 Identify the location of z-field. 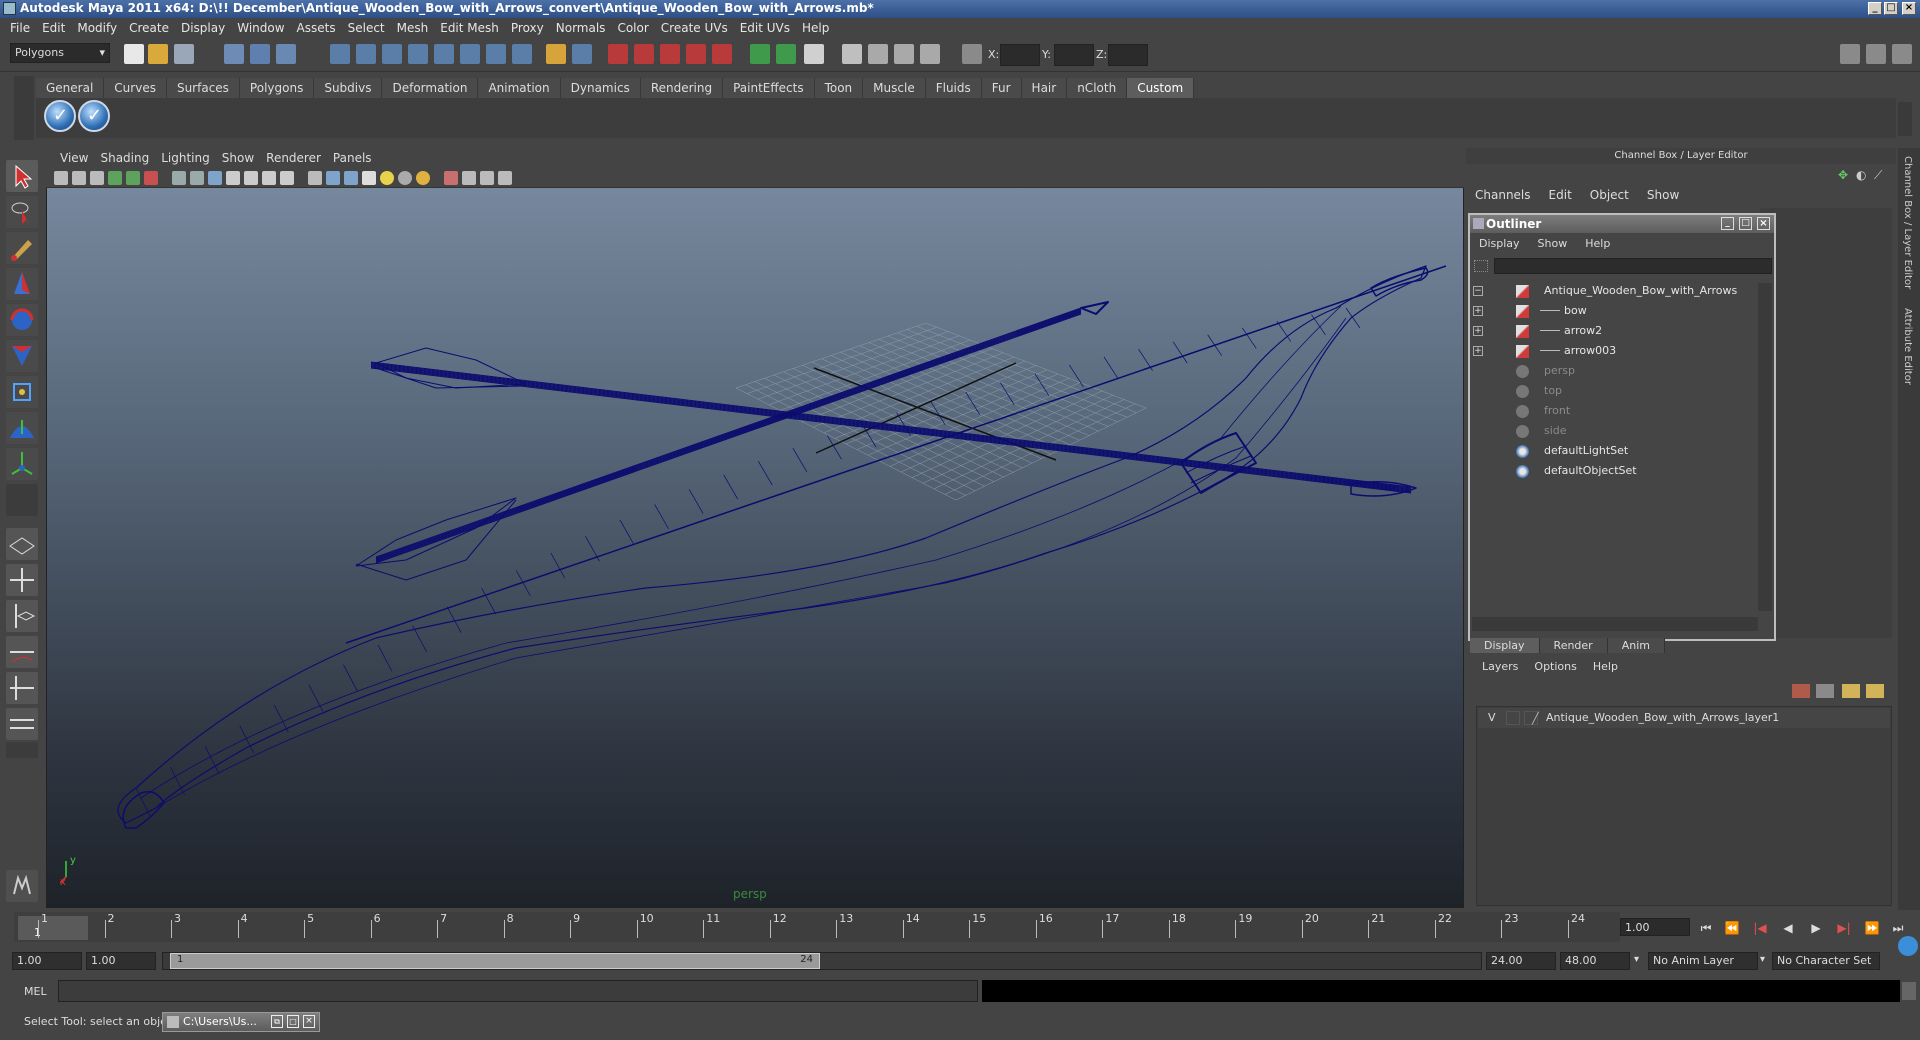
(1128, 55).